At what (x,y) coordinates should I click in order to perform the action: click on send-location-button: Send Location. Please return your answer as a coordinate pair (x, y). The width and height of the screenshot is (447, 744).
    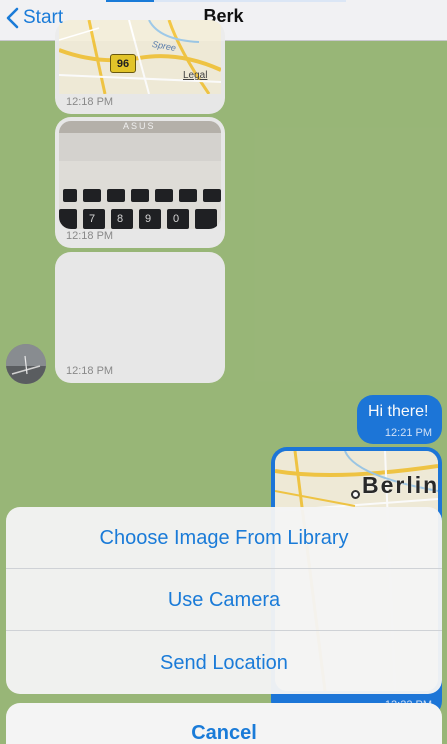
    Looking at the image, I should click on (224, 662).